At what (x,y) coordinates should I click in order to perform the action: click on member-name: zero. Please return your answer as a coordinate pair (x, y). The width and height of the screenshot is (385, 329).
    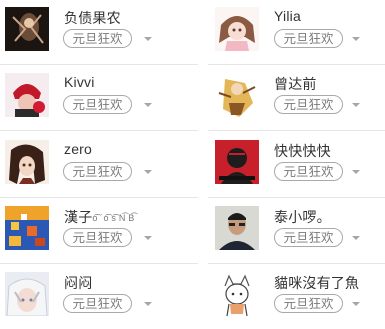
    Looking at the image, I should click on (78, 149).